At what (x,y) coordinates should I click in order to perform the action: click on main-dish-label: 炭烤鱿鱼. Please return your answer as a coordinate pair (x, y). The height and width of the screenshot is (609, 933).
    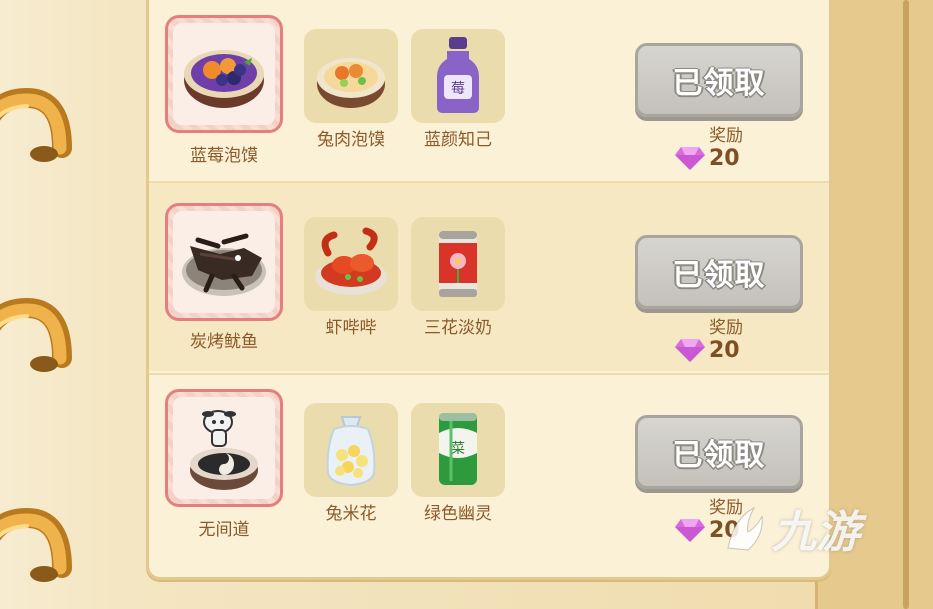
    Looking at the image, I should click on (224, 342).